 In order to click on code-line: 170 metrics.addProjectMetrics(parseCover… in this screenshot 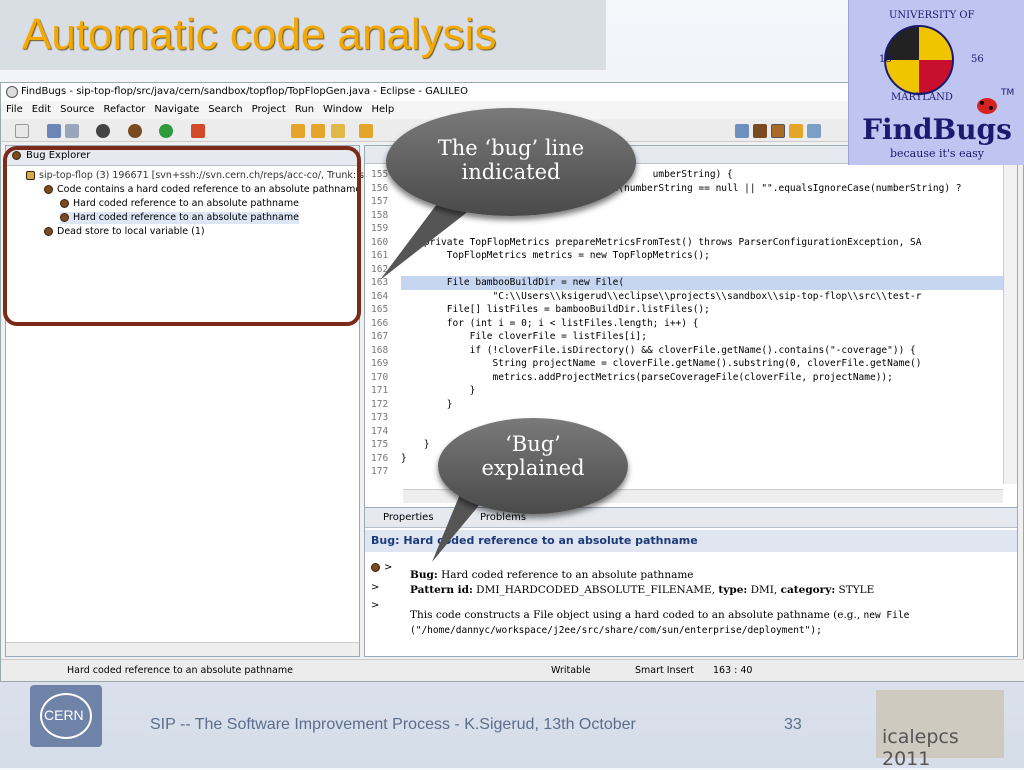, I will do `click(685, 378)`.